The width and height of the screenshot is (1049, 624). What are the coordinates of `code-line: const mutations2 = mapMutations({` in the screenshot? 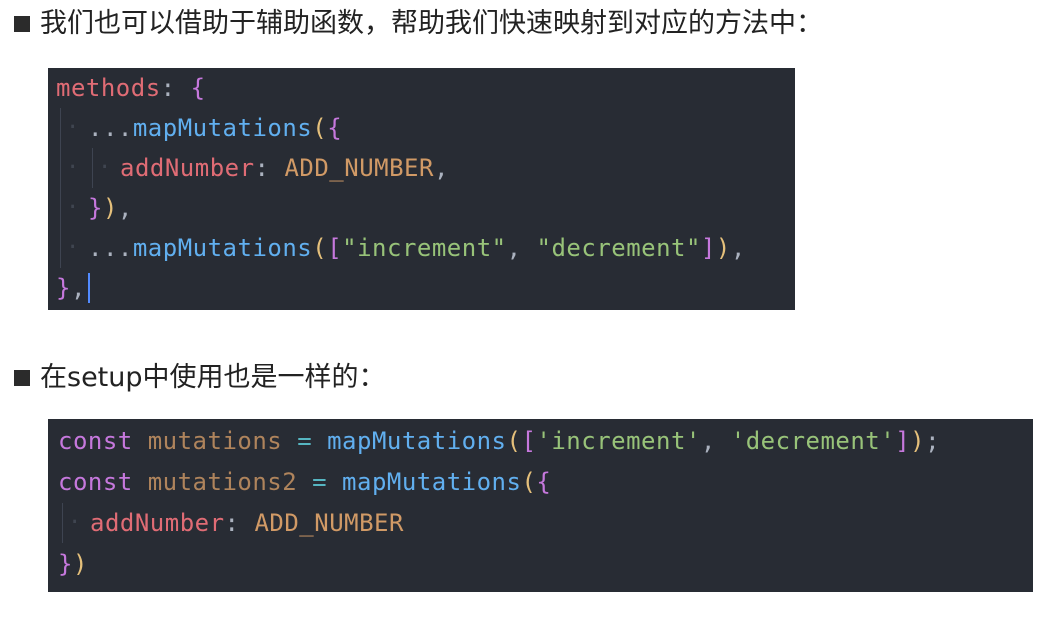 It's located at (304, 482).